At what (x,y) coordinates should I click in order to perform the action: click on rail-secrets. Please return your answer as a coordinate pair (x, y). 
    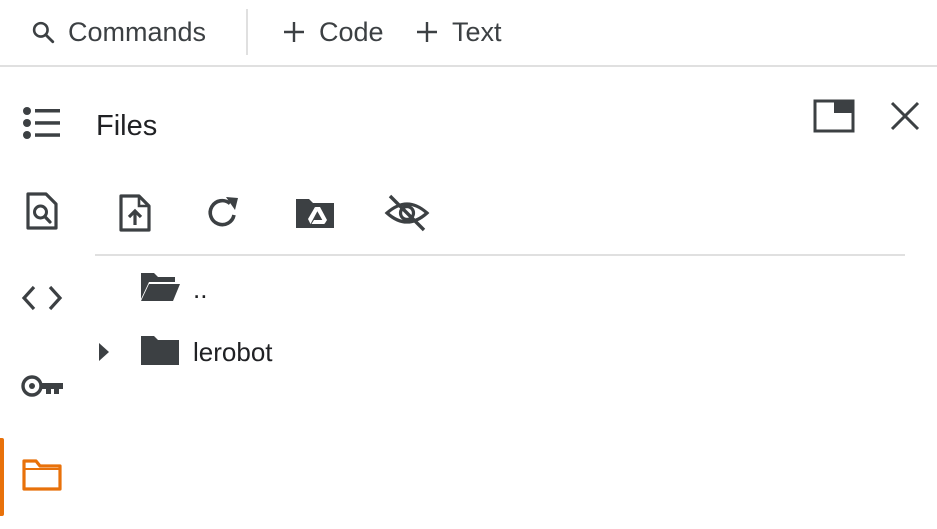
    Looking at the image, I should click on (42, 388).